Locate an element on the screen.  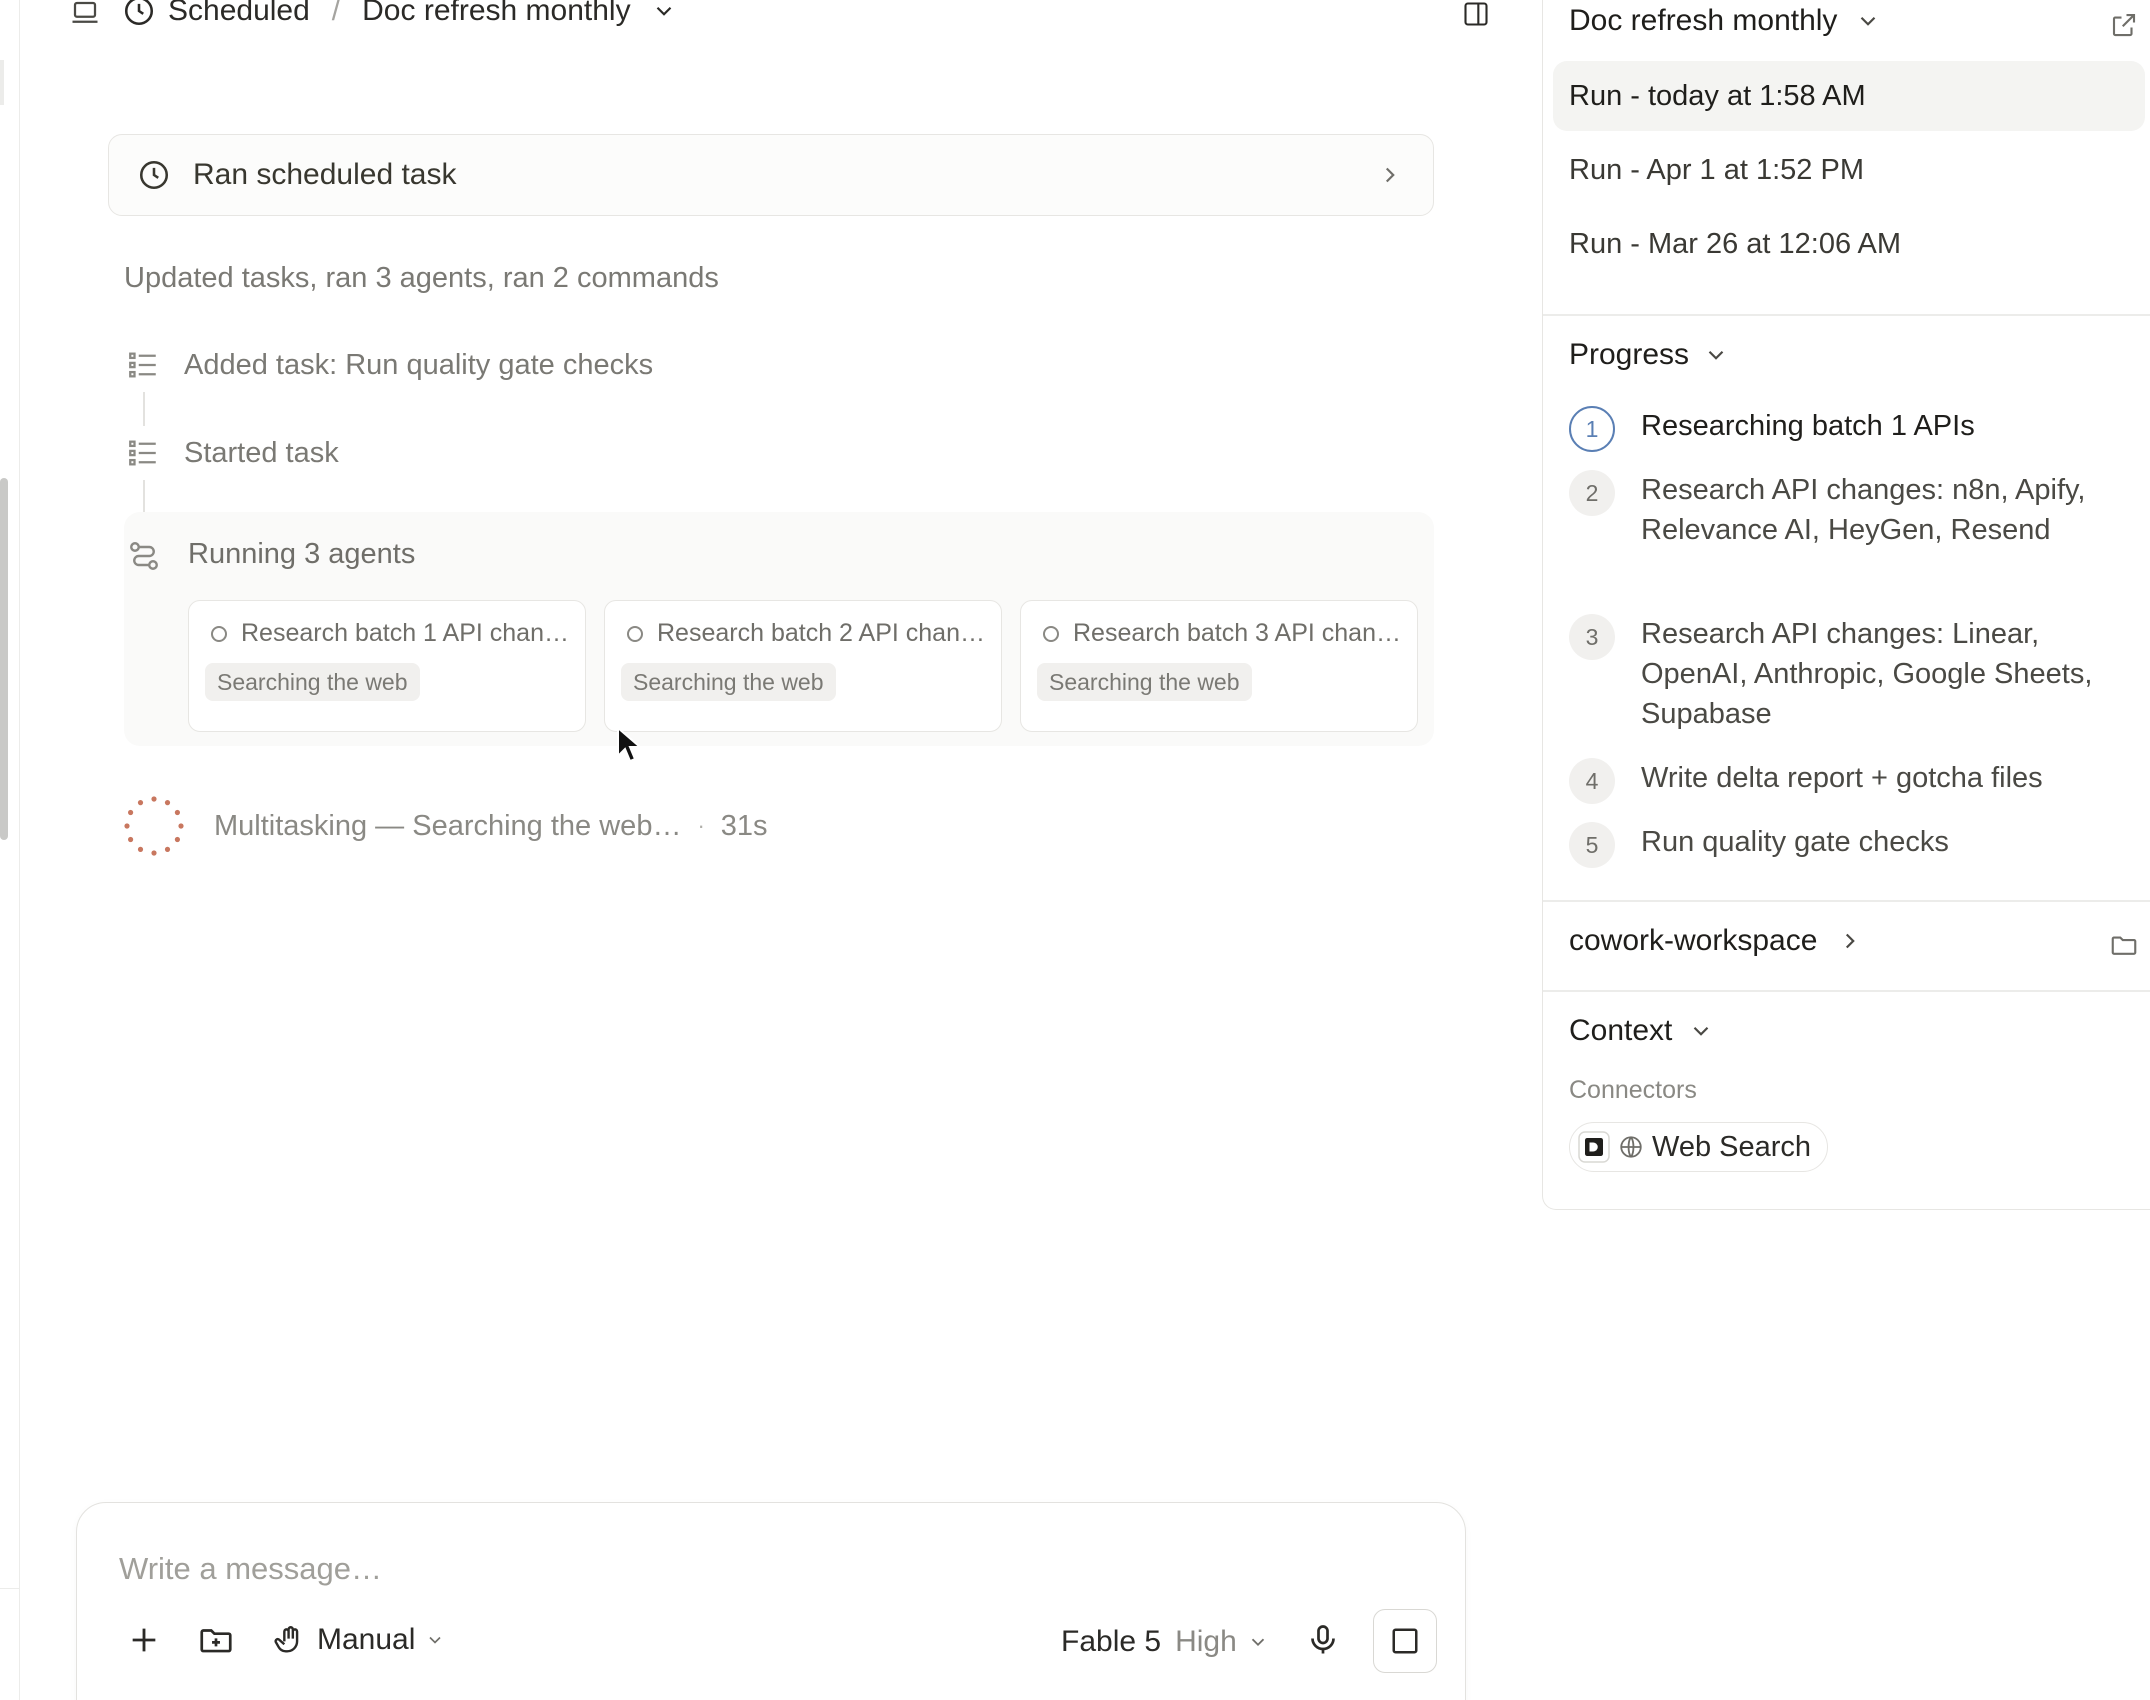
page-title: Doc refresh monthly is located at coordinates (496, 14).